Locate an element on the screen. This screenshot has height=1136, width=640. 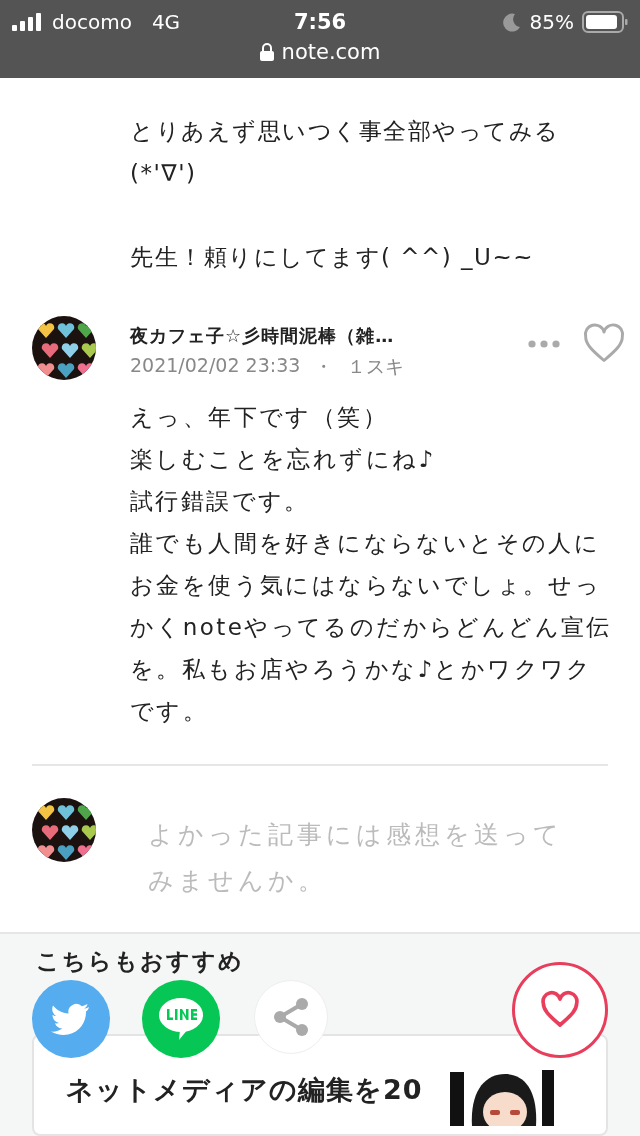
carrier-name: docomo is located at coordinates (92, 22).